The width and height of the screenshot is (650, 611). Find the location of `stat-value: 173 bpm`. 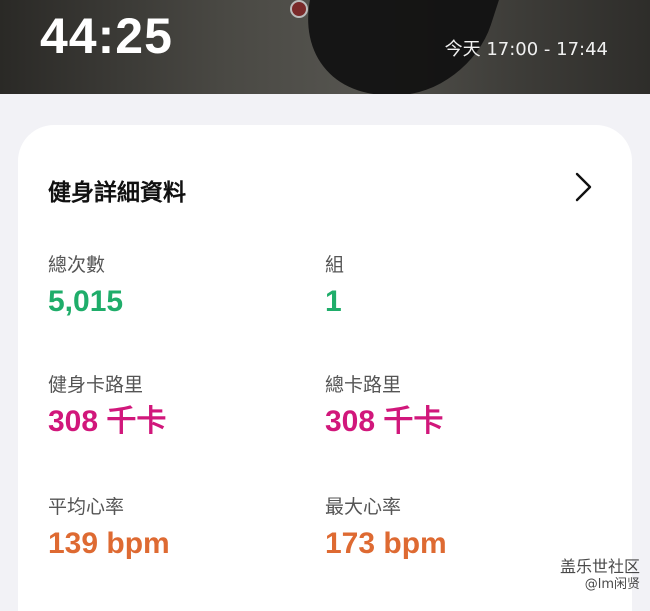

stat-value: 173 bpm is located at coordinates (386, 543).